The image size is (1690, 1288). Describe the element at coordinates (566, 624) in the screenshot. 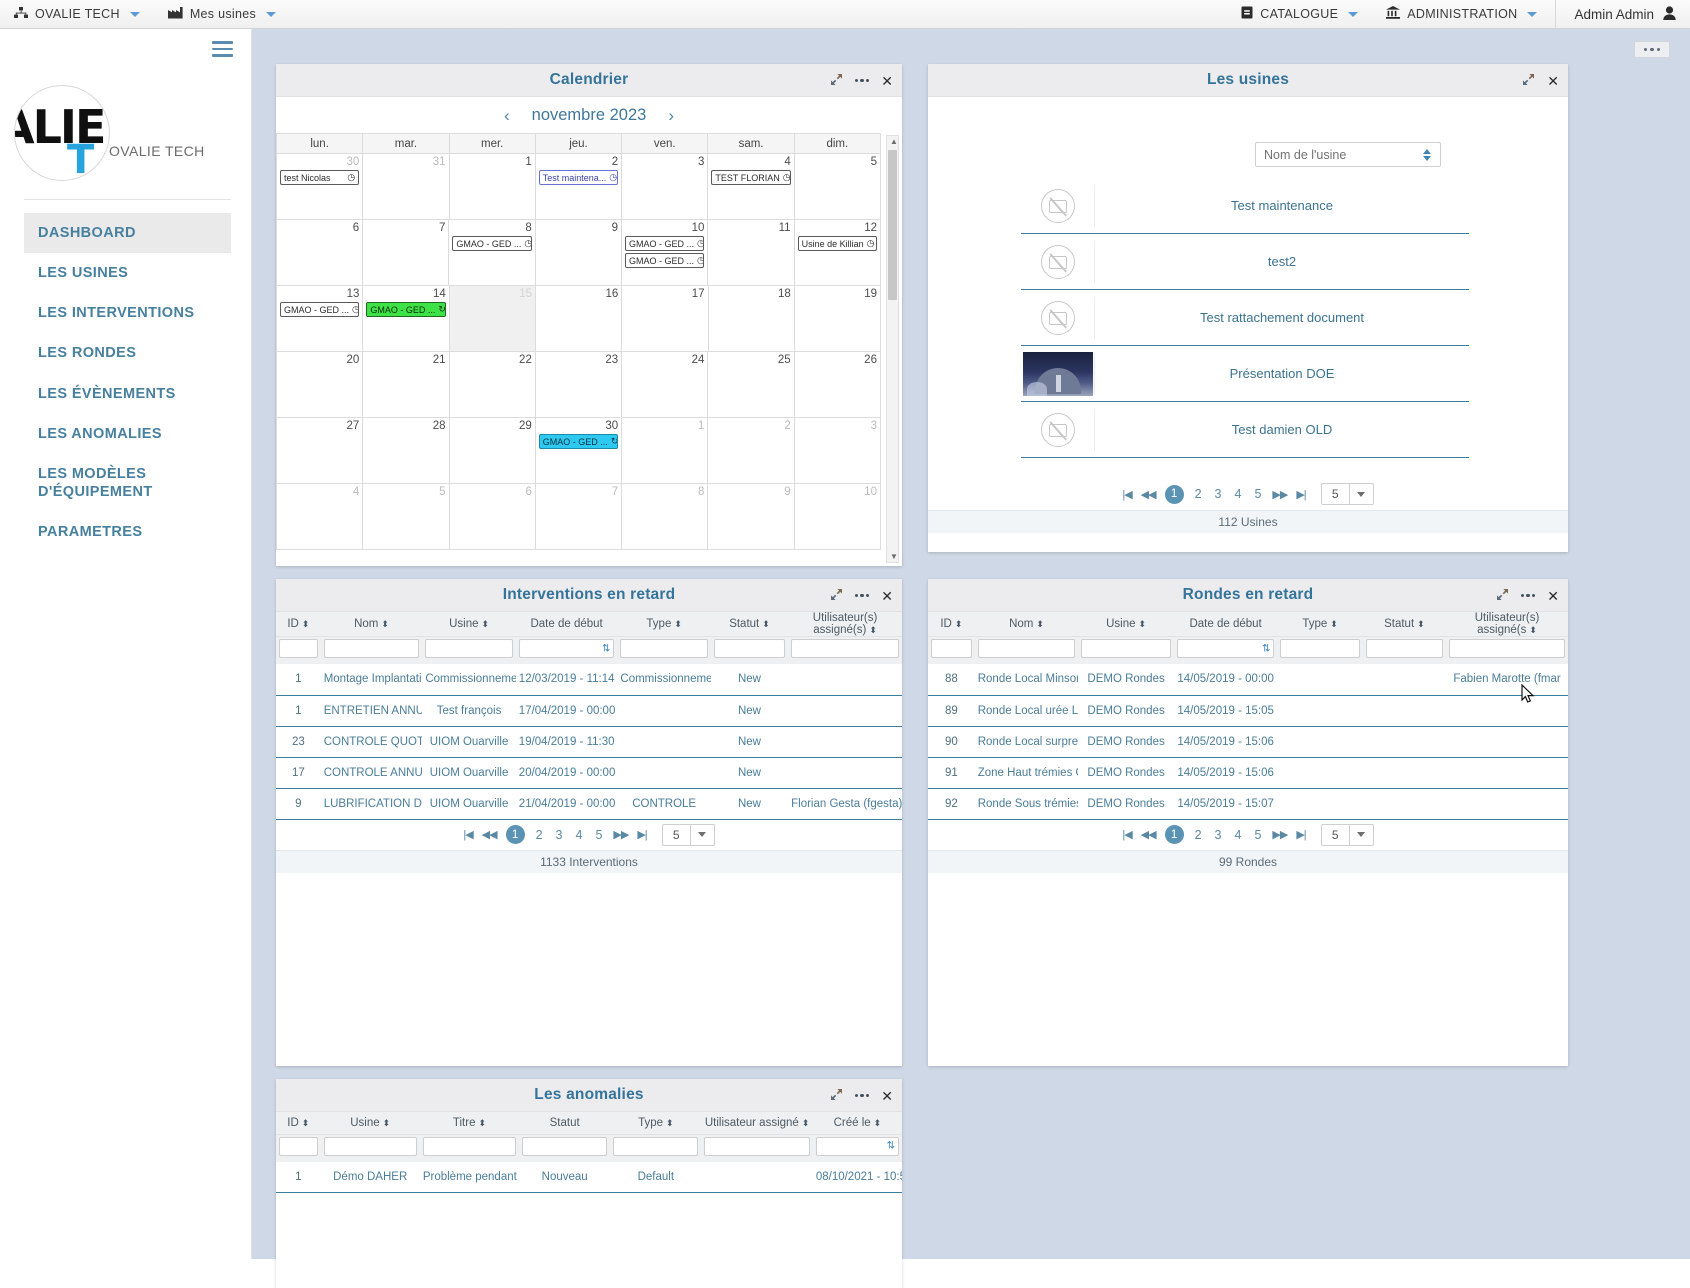

I see `column-header-3: Date de début` at that location.